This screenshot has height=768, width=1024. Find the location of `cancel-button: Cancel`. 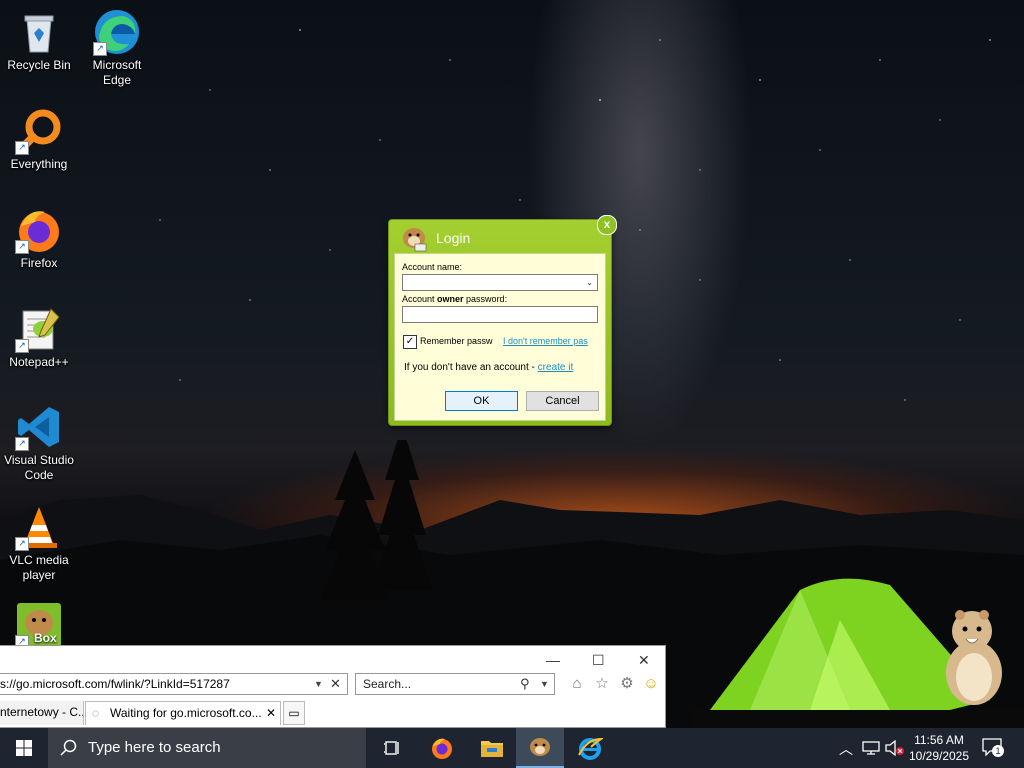

cancel-button: Cancel is located at coordinates (562, 401).